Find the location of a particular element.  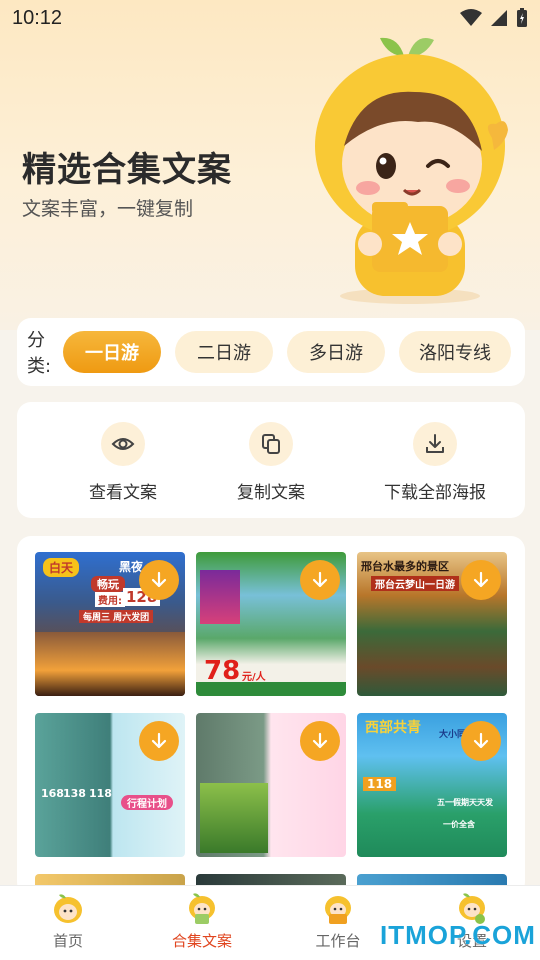

workbench-mascot-icon is located at coordinates (338, 910).